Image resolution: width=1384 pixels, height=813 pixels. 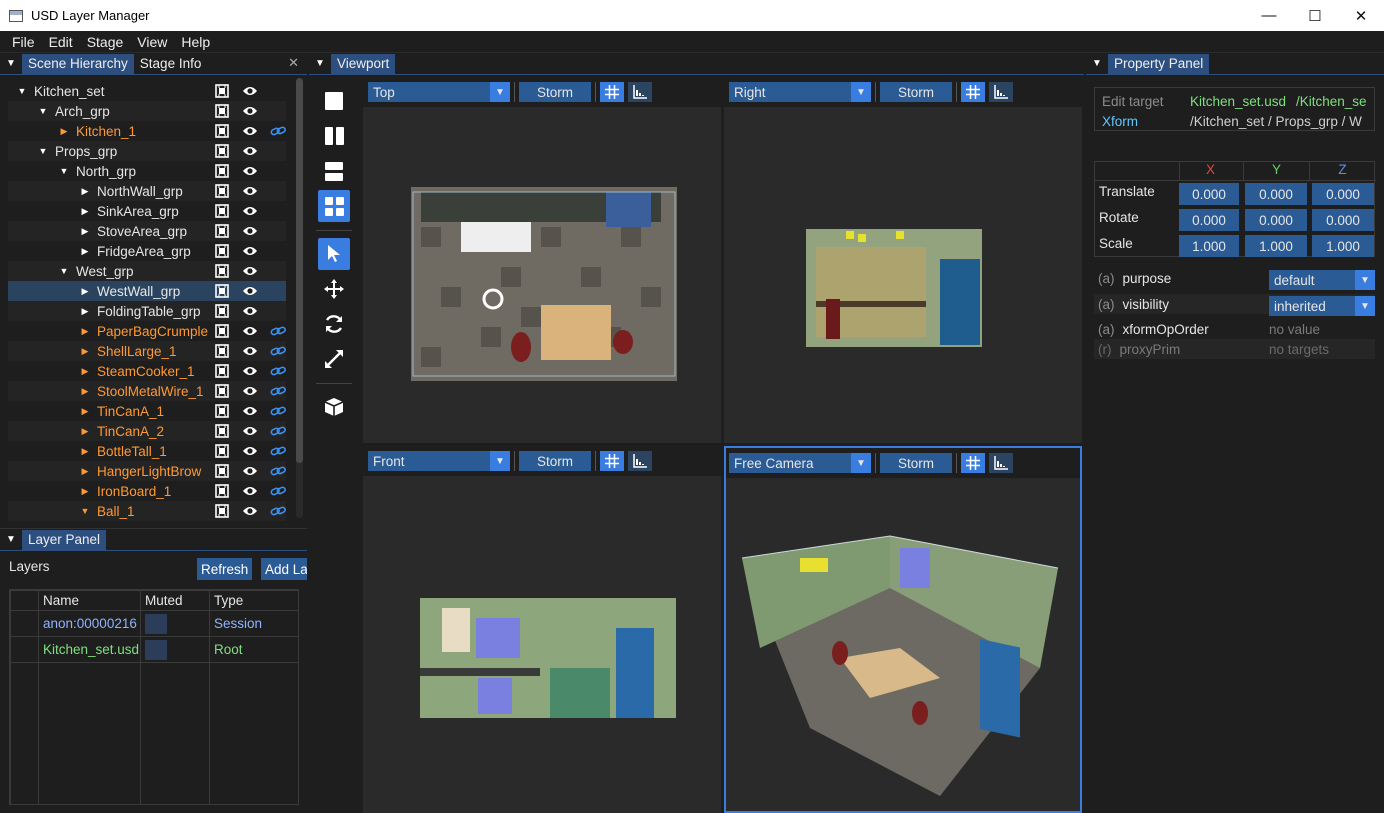 What do you see at coordinates (225, 569) in the screenshot?
I see `refresh-button: Refresh` at bounding box center [225, 569].